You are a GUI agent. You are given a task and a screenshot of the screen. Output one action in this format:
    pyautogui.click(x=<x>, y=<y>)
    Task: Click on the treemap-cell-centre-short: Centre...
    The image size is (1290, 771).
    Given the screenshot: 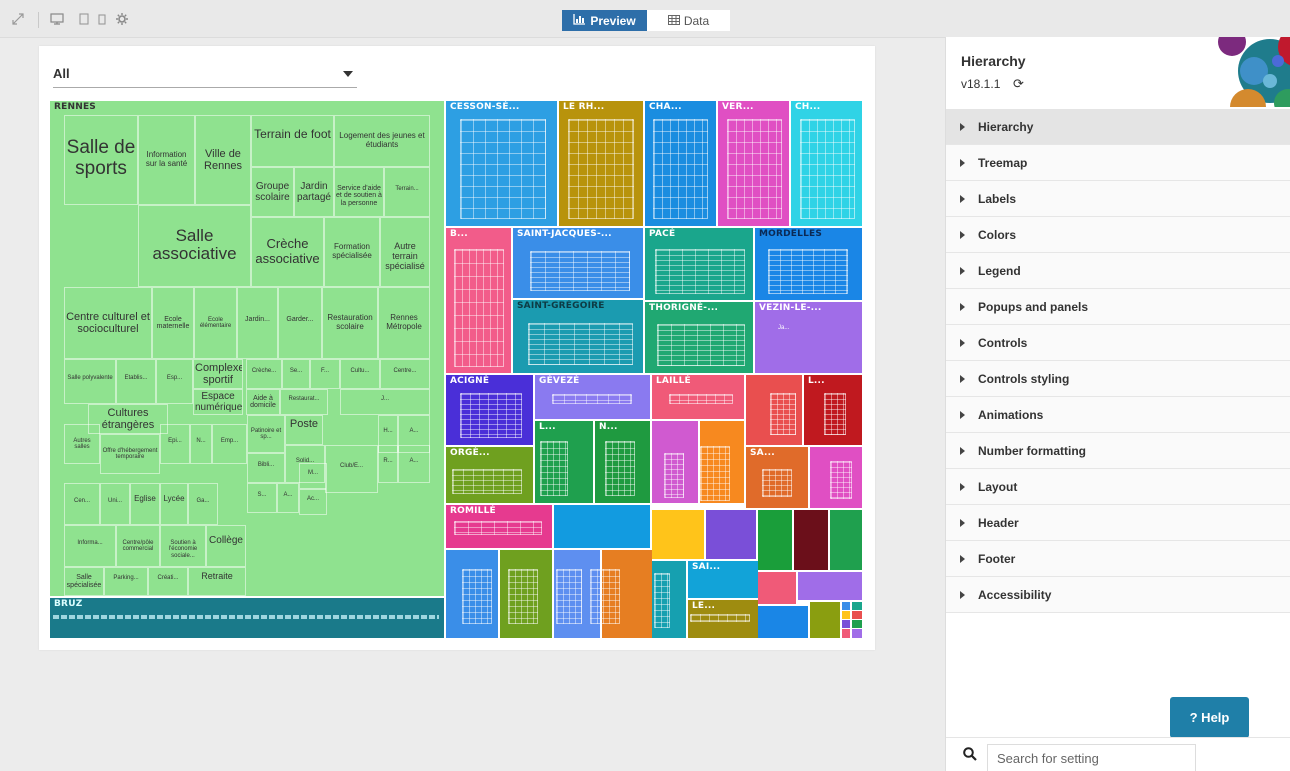 What is the action you would take?
    pyautogui.click(x=405, y=374)
    